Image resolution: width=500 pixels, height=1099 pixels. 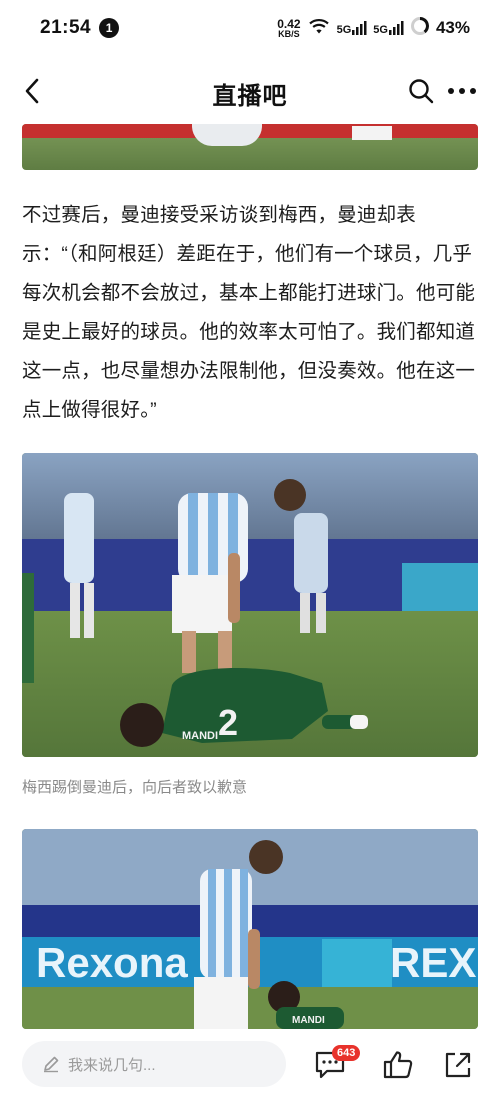 What do you see at coordinates (346, 1053) in the screenshot?
I see `comment-count-badge: 643` at bounding box center [346, 1053].